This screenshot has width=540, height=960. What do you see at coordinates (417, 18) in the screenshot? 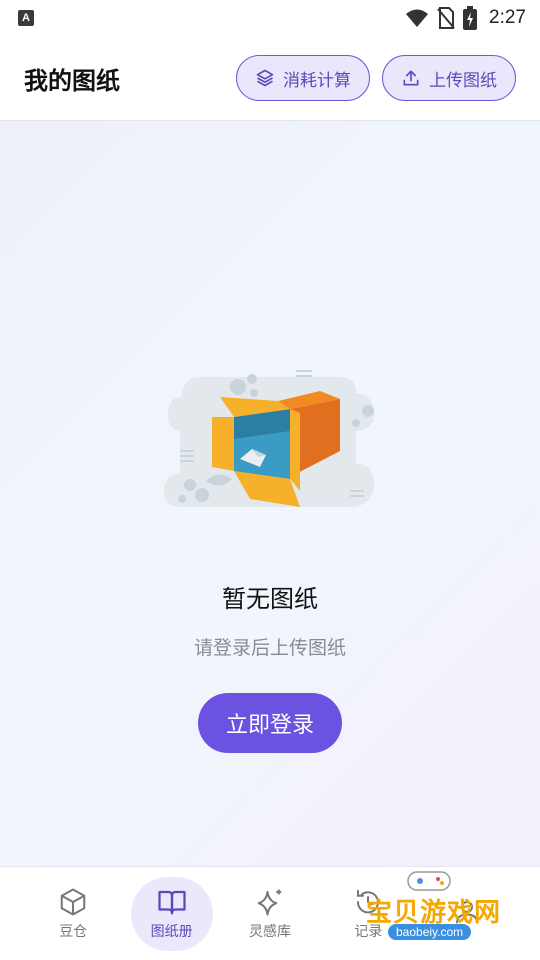
I see `wifi-icon` at bounding box center [417, 18].